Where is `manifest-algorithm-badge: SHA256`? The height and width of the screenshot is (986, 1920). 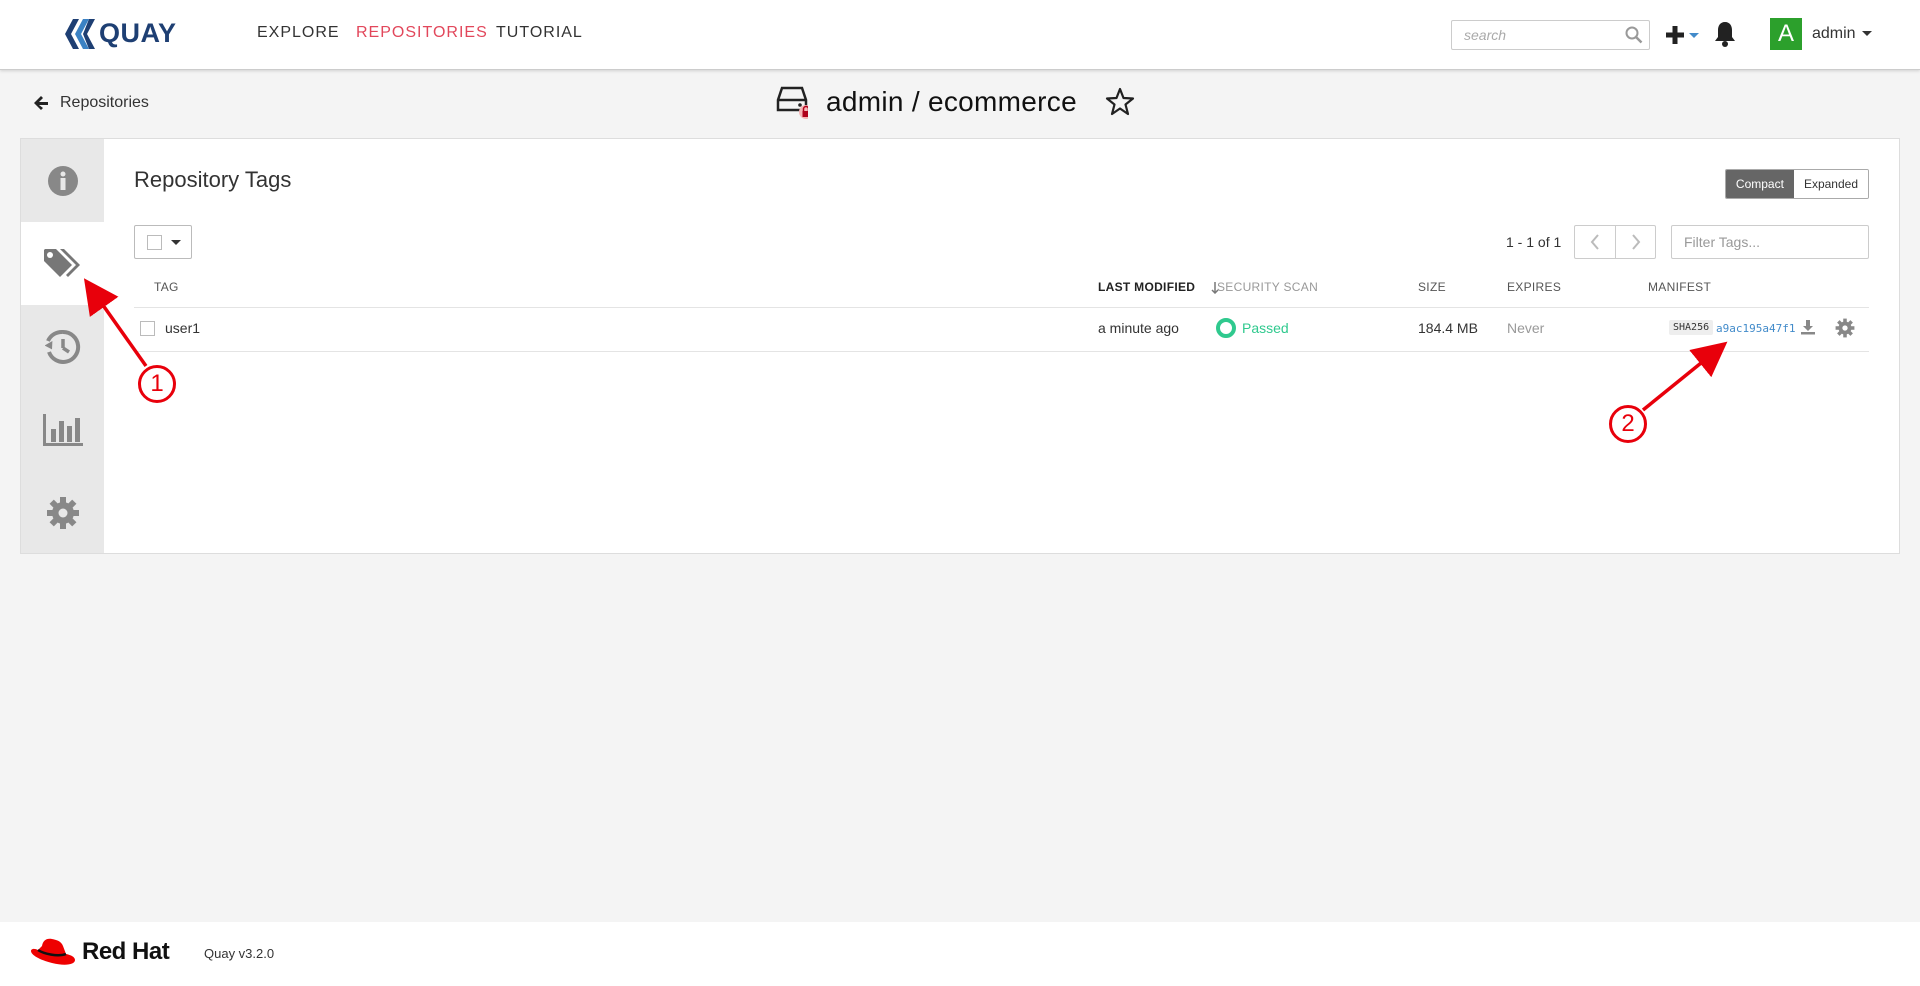
manifest-algorithm-badge: SHA256 is located at coordinates (1691, 327).